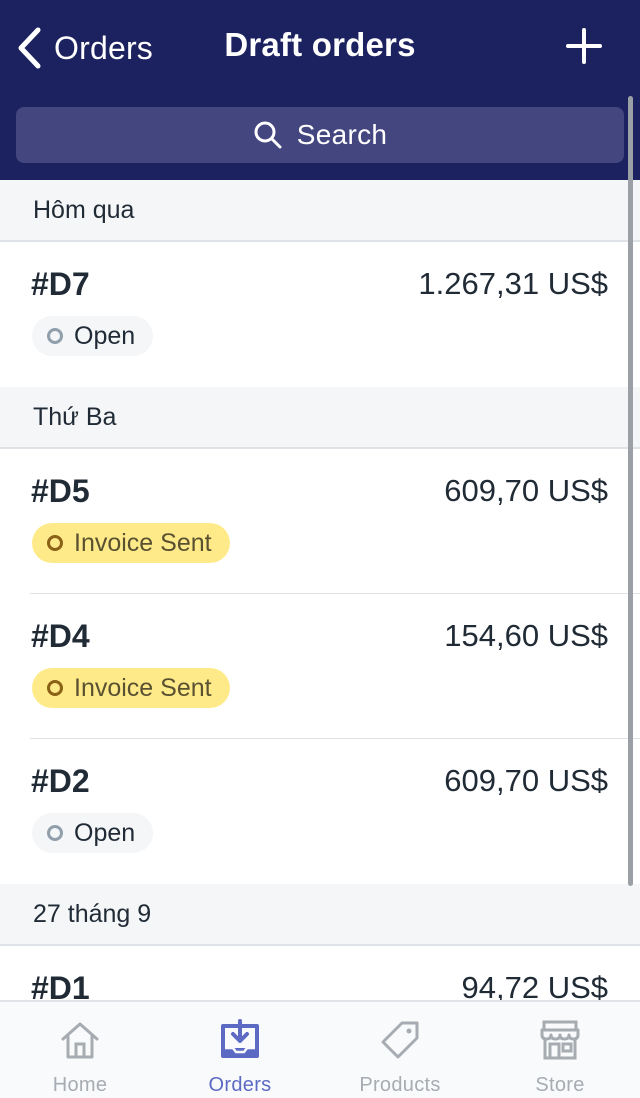  Describe the element at coordinates (400, 1040) in the screenshot. I see `tag-icon` at that location.